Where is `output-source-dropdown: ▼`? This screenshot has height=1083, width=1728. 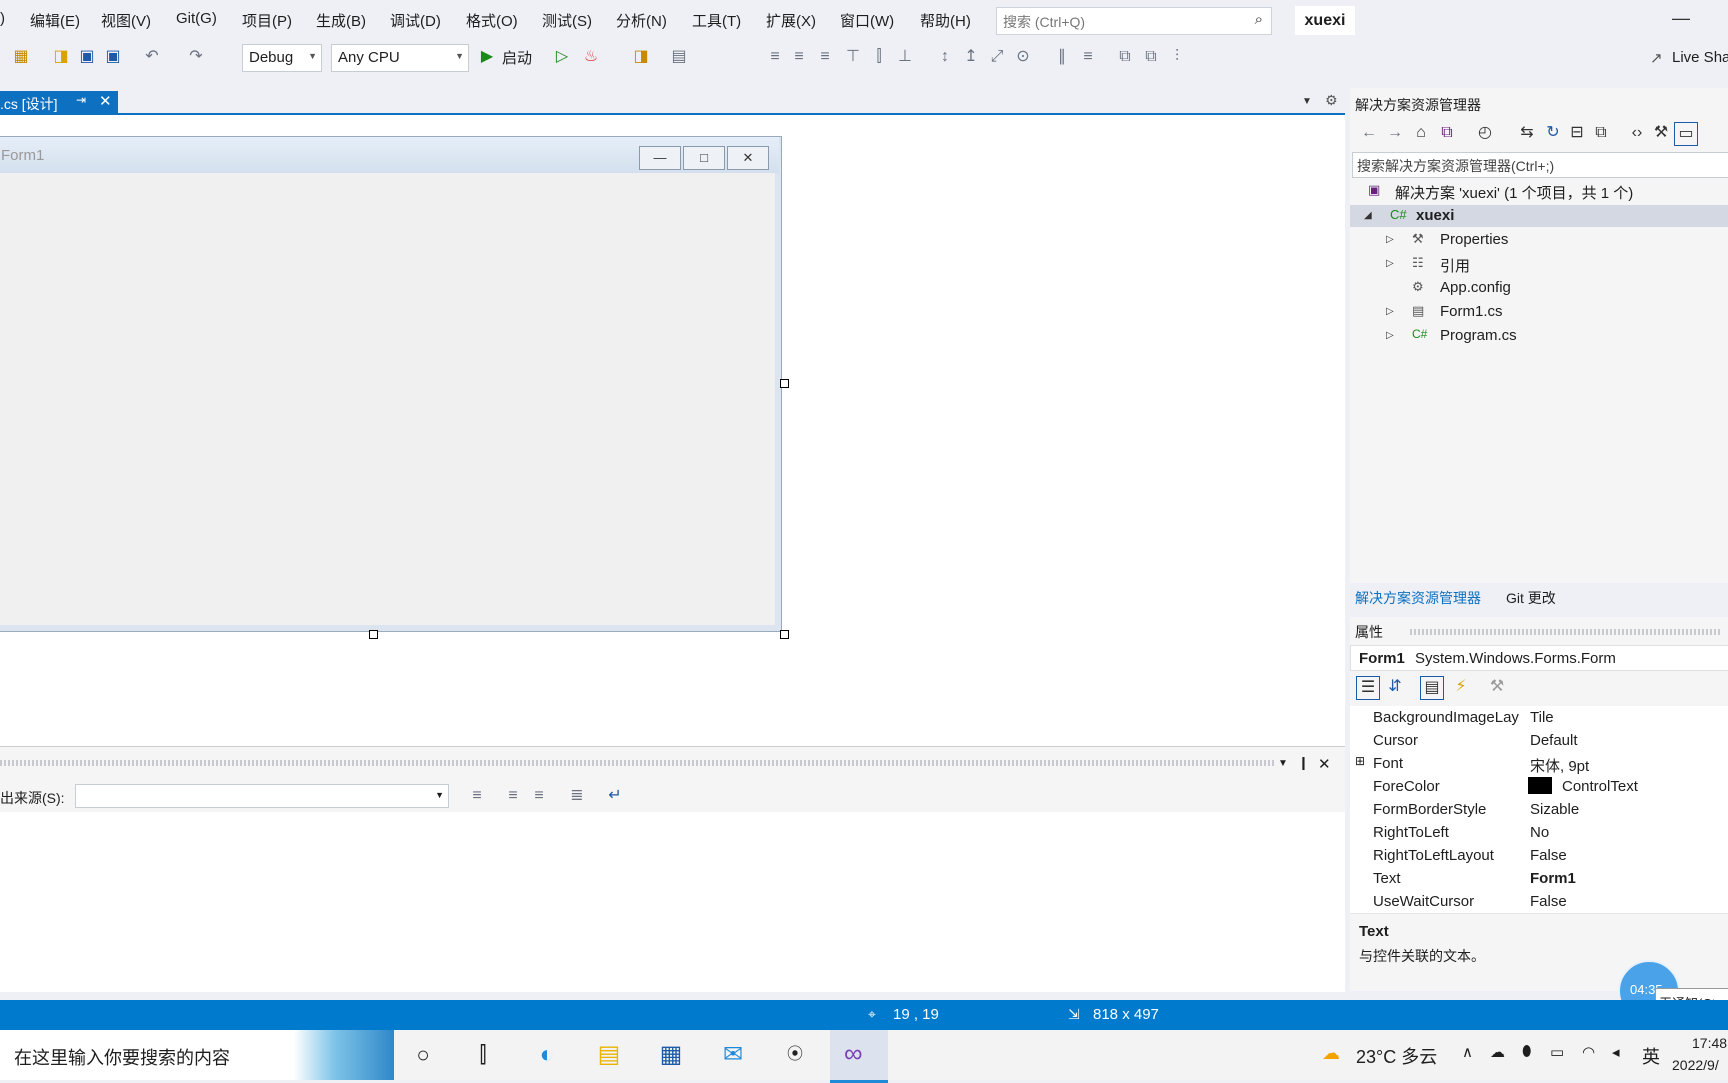 output-source-dropdown: ▼ is located at coordinates (262, 796).